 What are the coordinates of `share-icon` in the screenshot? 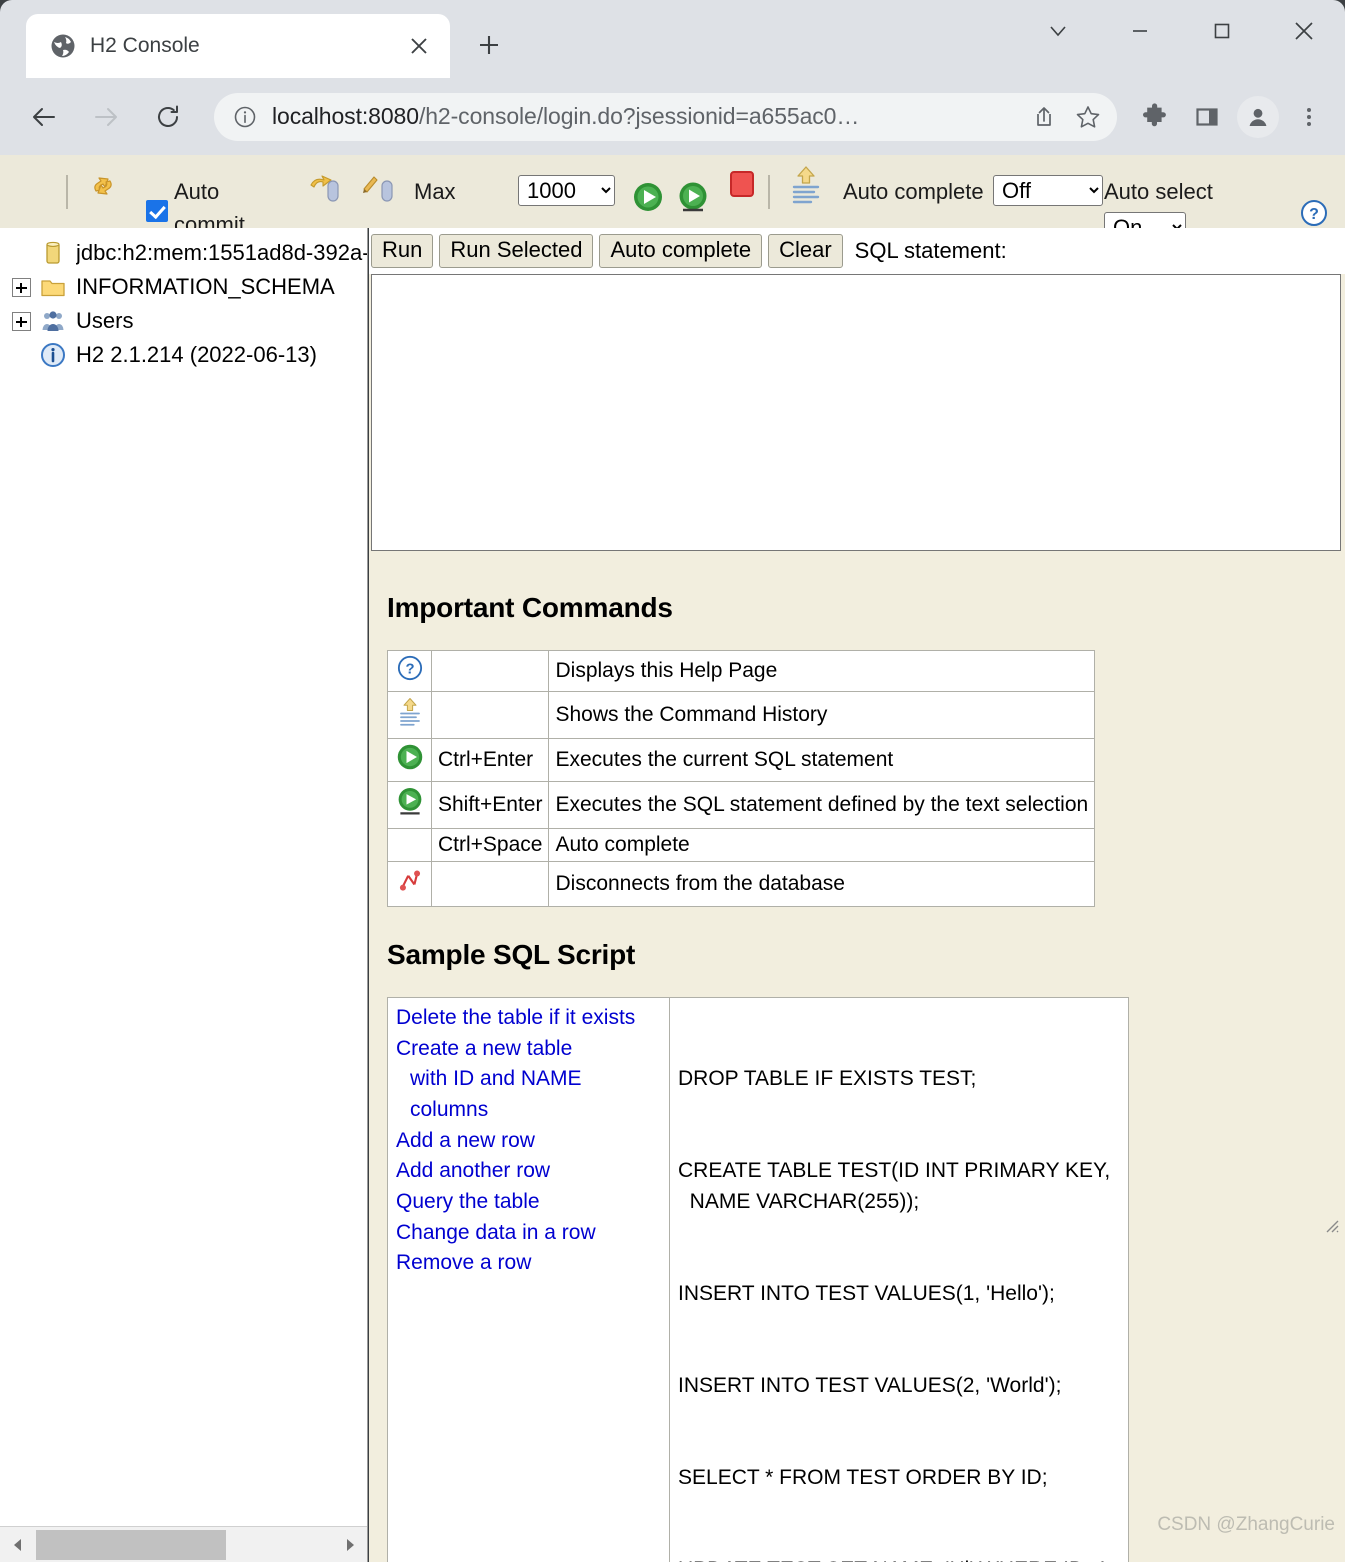 It's located at (1044, 117).